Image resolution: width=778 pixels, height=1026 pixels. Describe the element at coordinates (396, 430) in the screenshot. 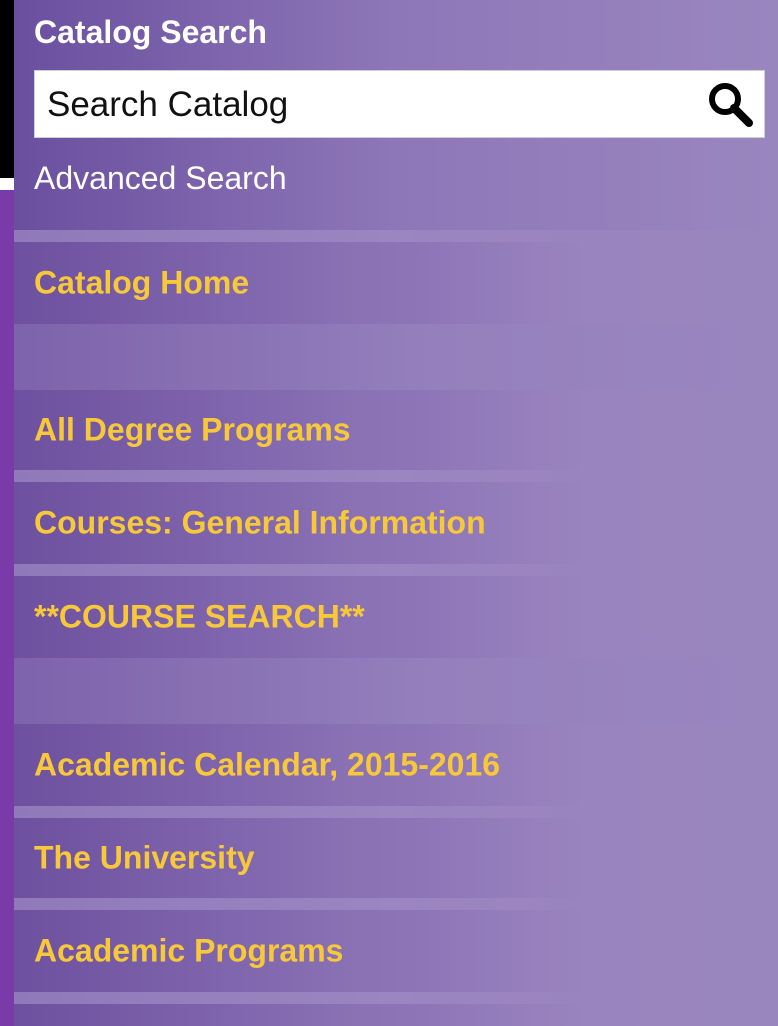

I see `nav-item-all-degree-programs: All Degree Programs` at that location.